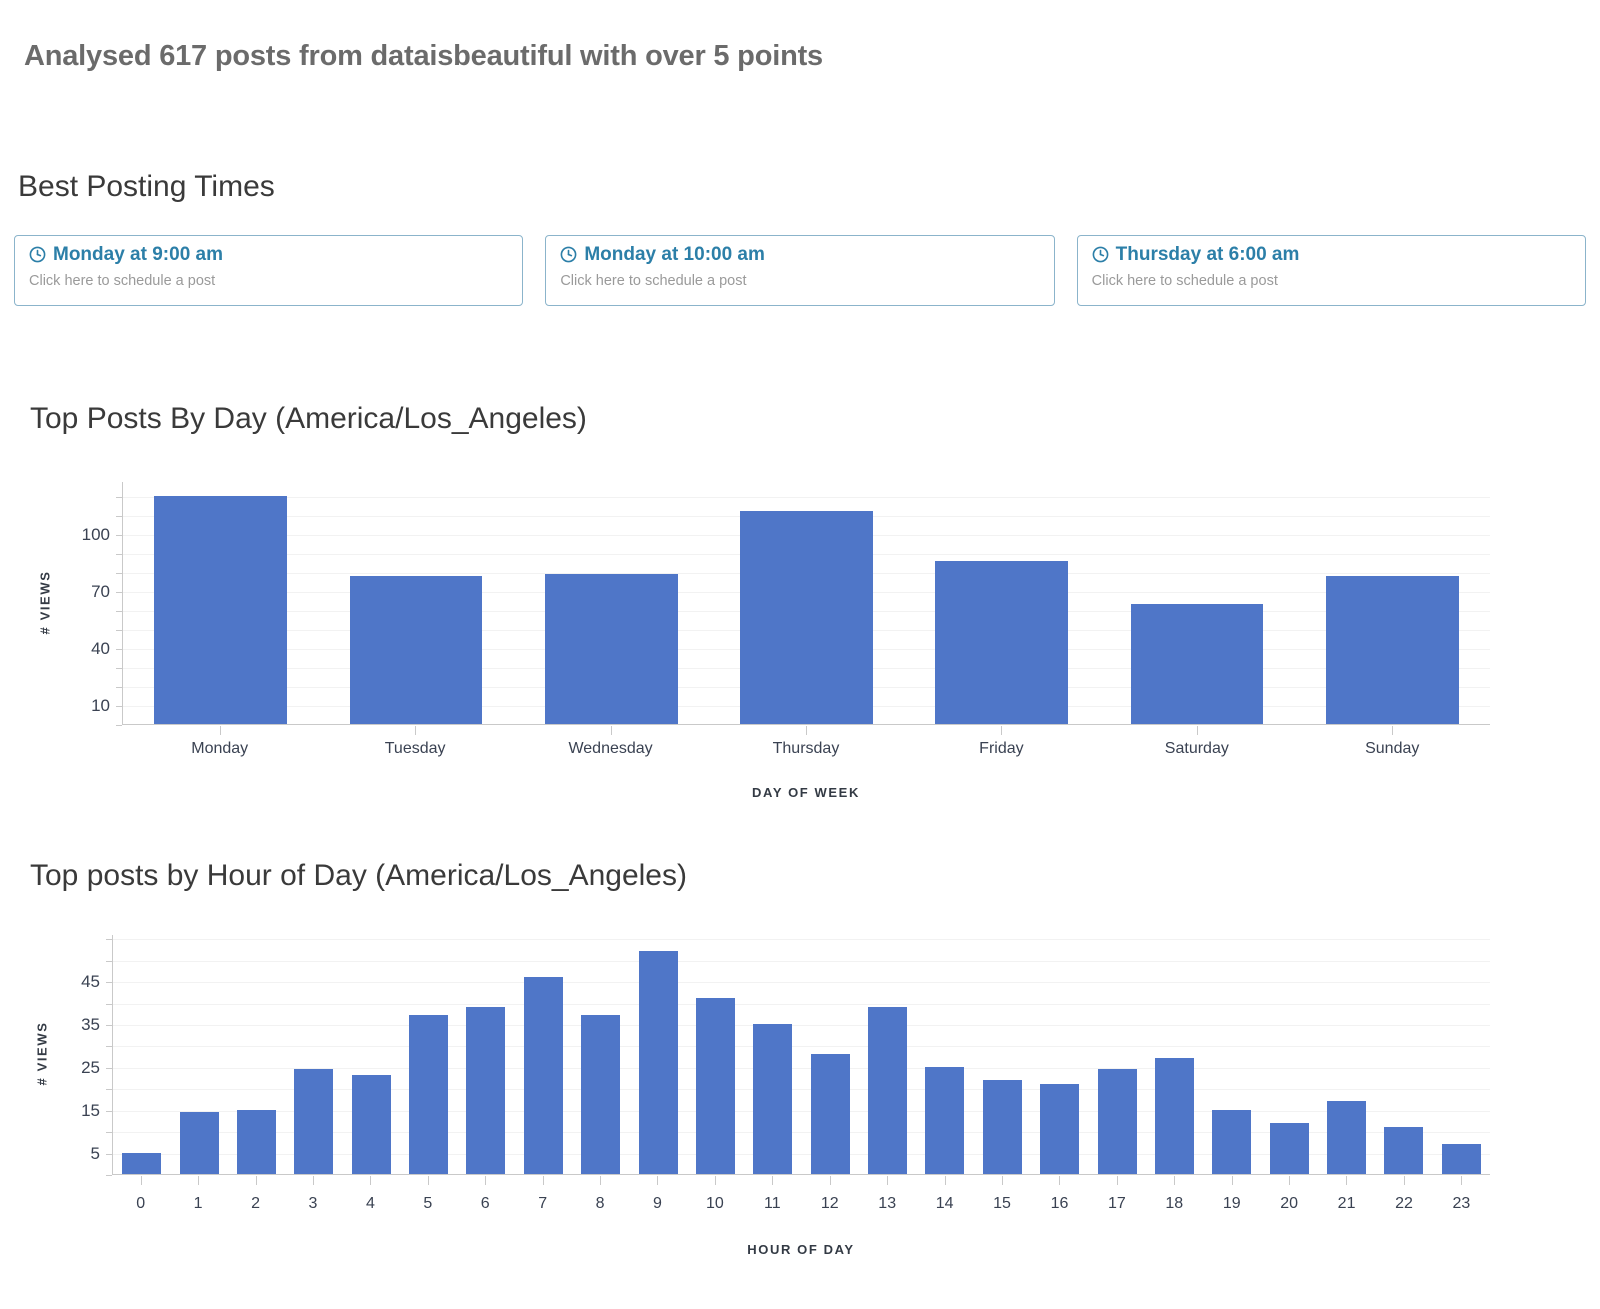 The width and height of the screenshot is (1600, 1309). I want to click on x-axis-tick-label: 8, so click(600, 1203).